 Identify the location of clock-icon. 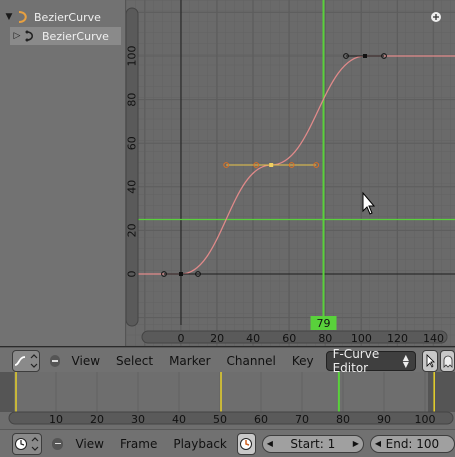
(27, 443).